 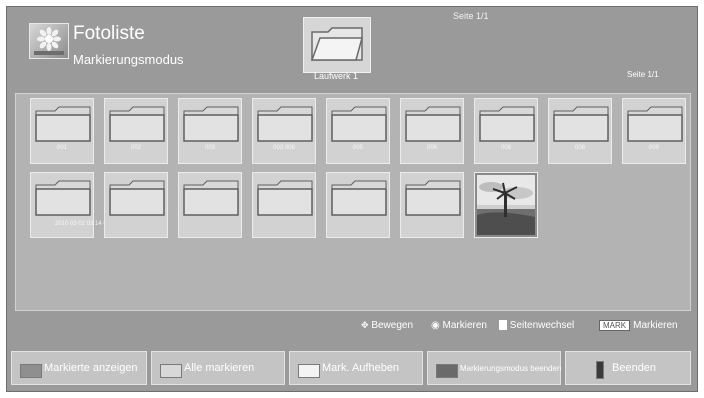 What do you see at coordinates (49, 41) in the screenshot?
I see `photo-flower-icon` at bounding box center [49, 41].